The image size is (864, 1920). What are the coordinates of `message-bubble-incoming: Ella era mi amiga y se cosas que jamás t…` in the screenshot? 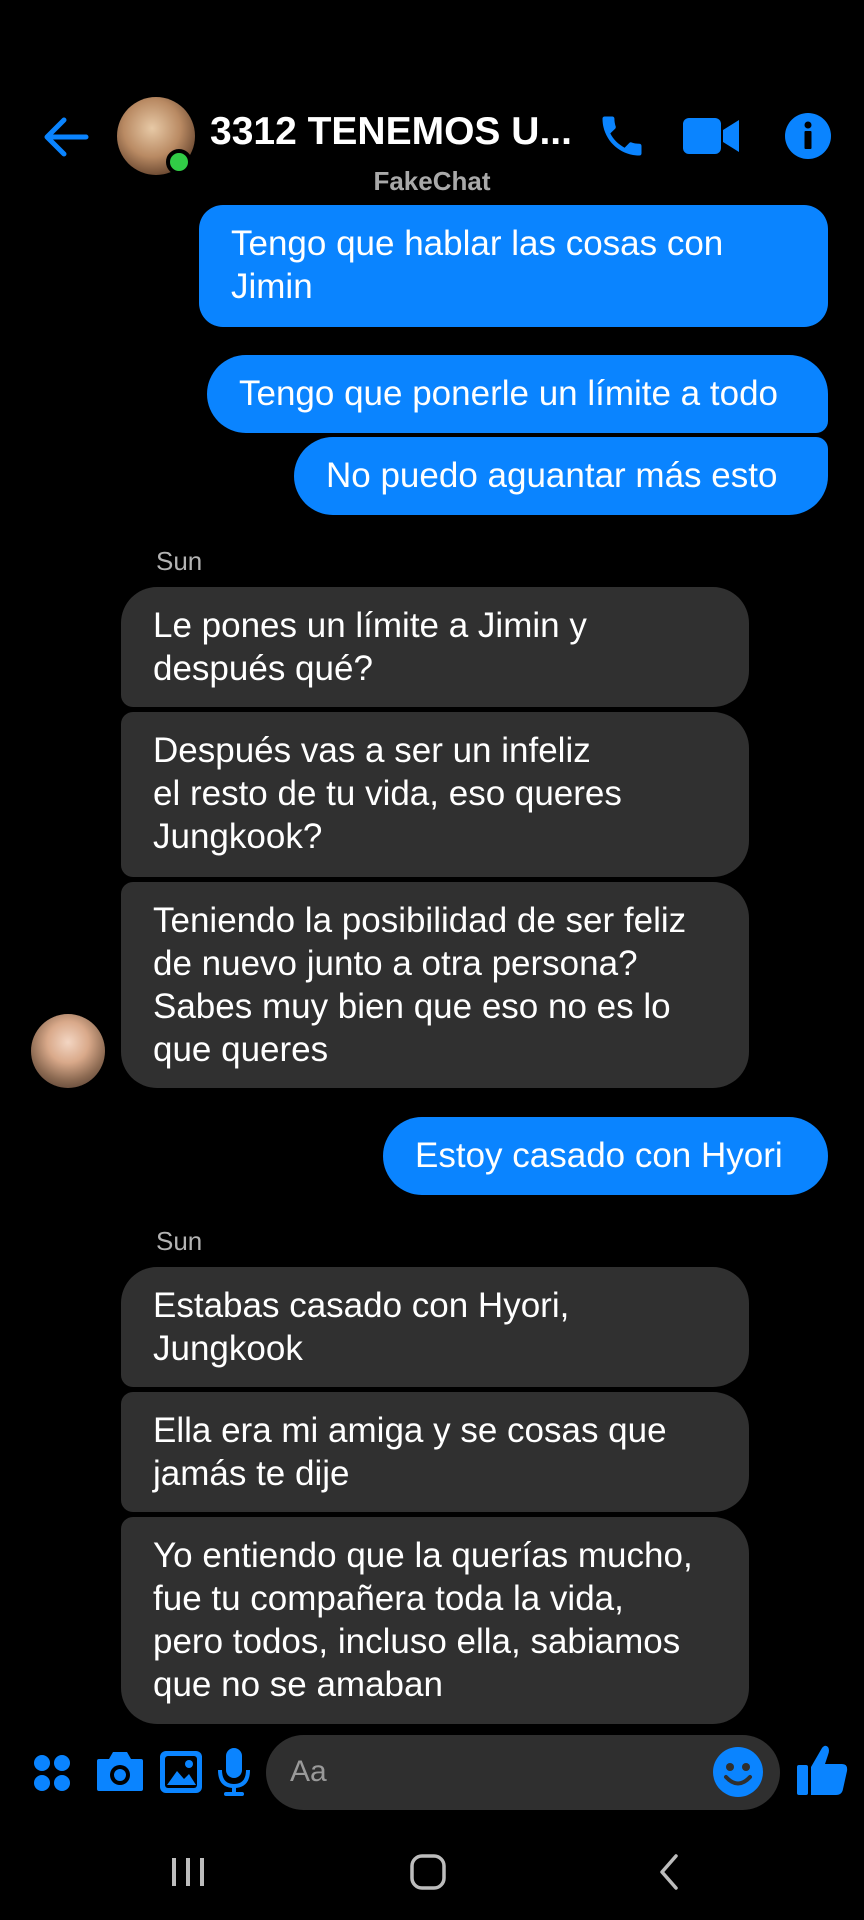 It's located at (435, 1452).